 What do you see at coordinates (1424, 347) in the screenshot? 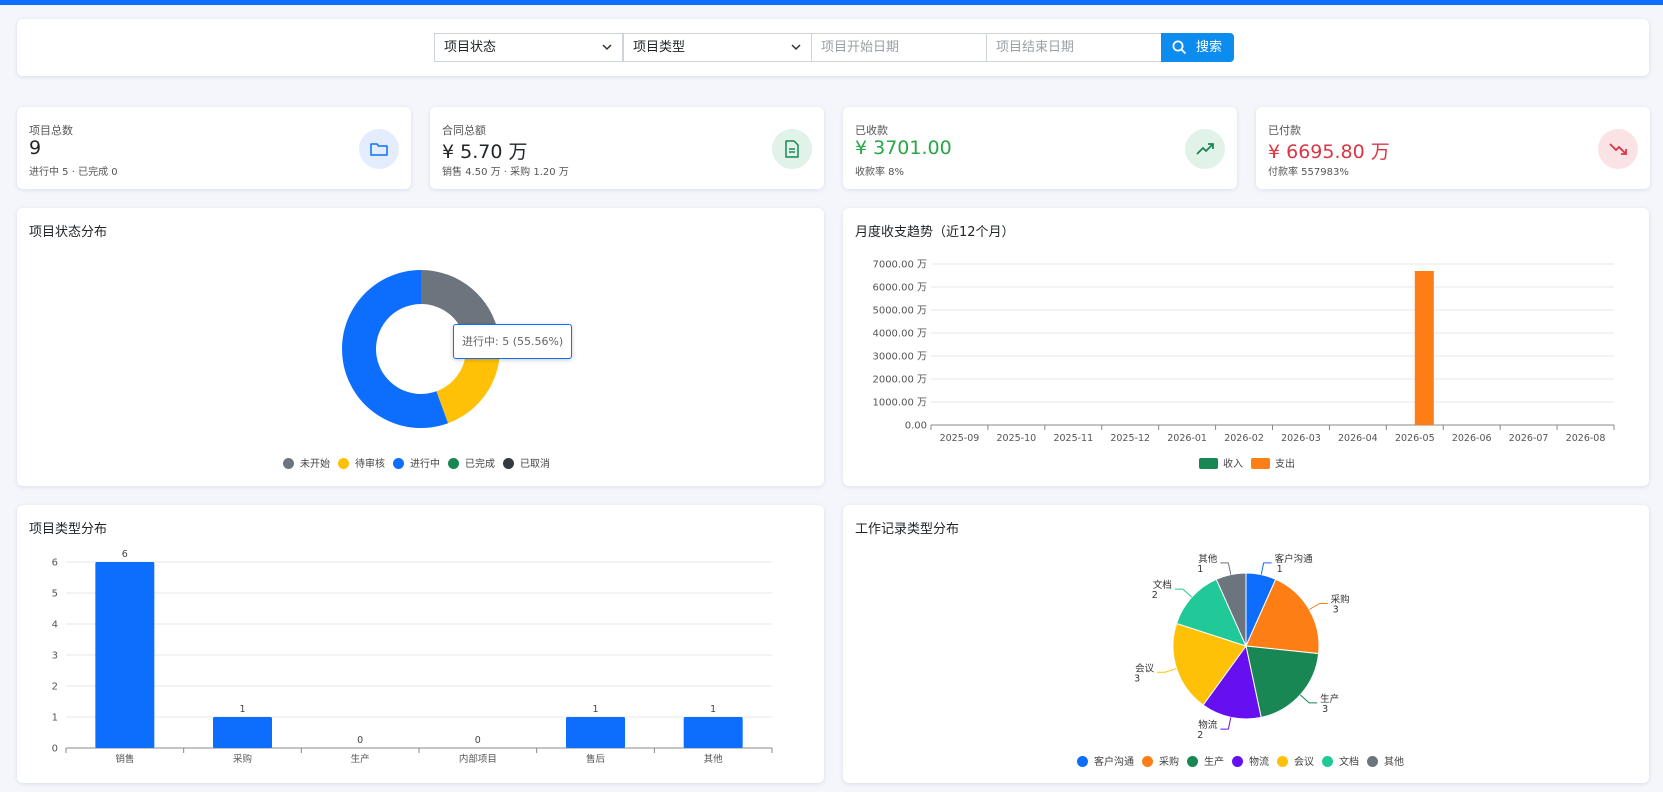
I see `bar-支出` at bounding box center [1424, 347].